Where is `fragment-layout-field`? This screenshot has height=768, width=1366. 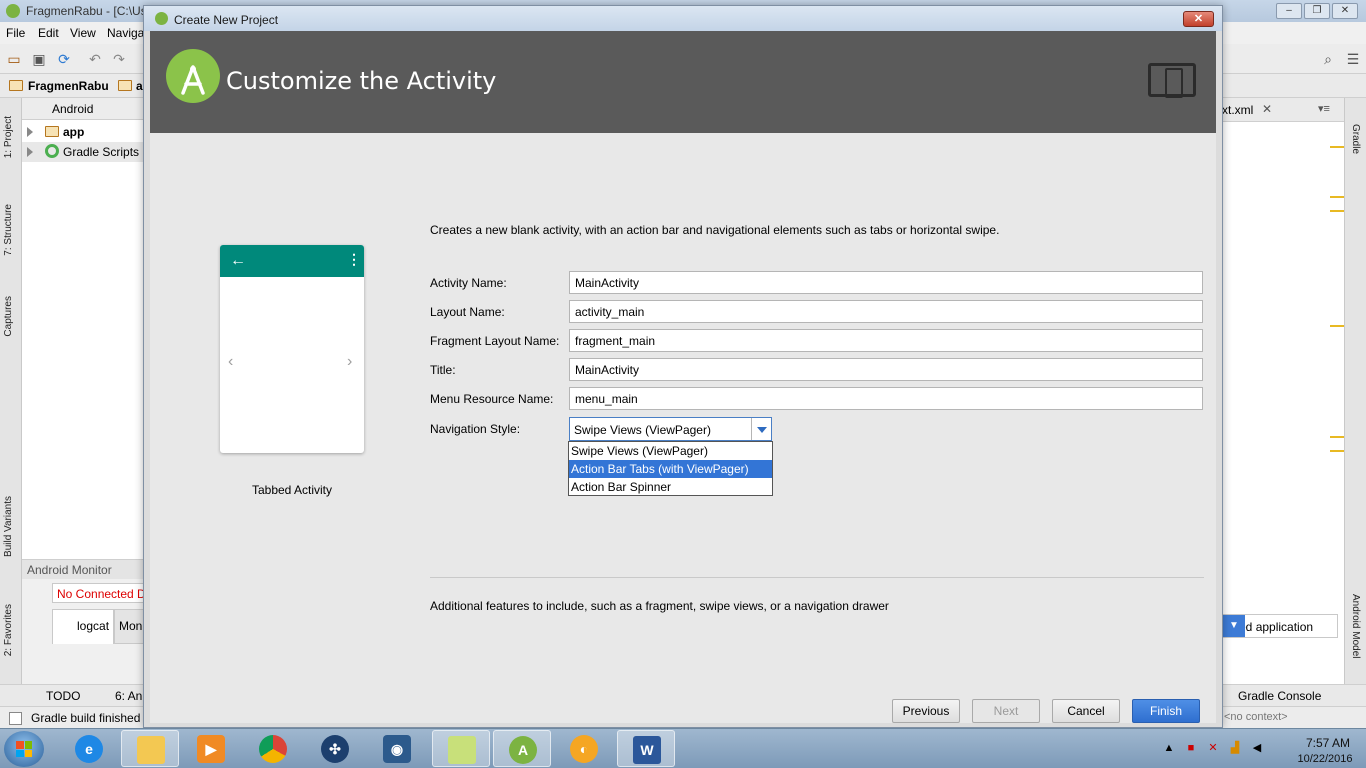 fragment-layout-field is located at coordinates (886, 340).